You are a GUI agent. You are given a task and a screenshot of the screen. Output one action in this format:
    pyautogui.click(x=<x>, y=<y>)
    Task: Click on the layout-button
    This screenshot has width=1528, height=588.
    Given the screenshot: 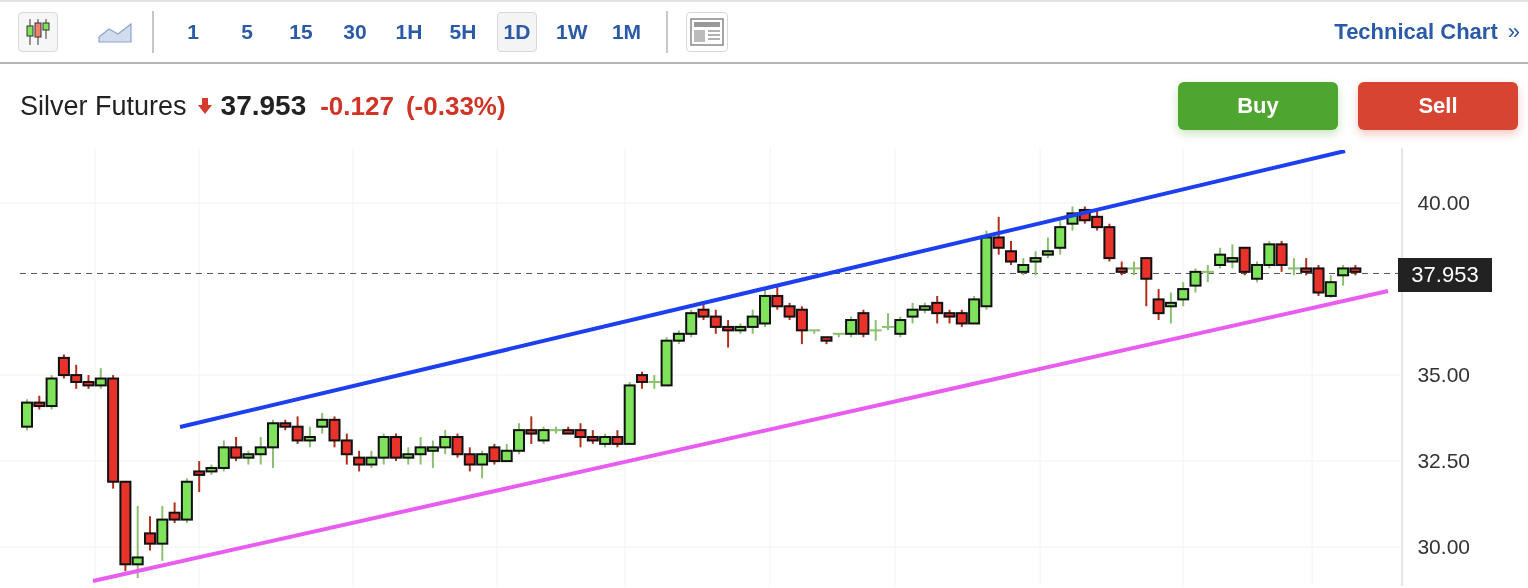 What is the action you would take?
    pyautogui.click(x=706, y=32)
    